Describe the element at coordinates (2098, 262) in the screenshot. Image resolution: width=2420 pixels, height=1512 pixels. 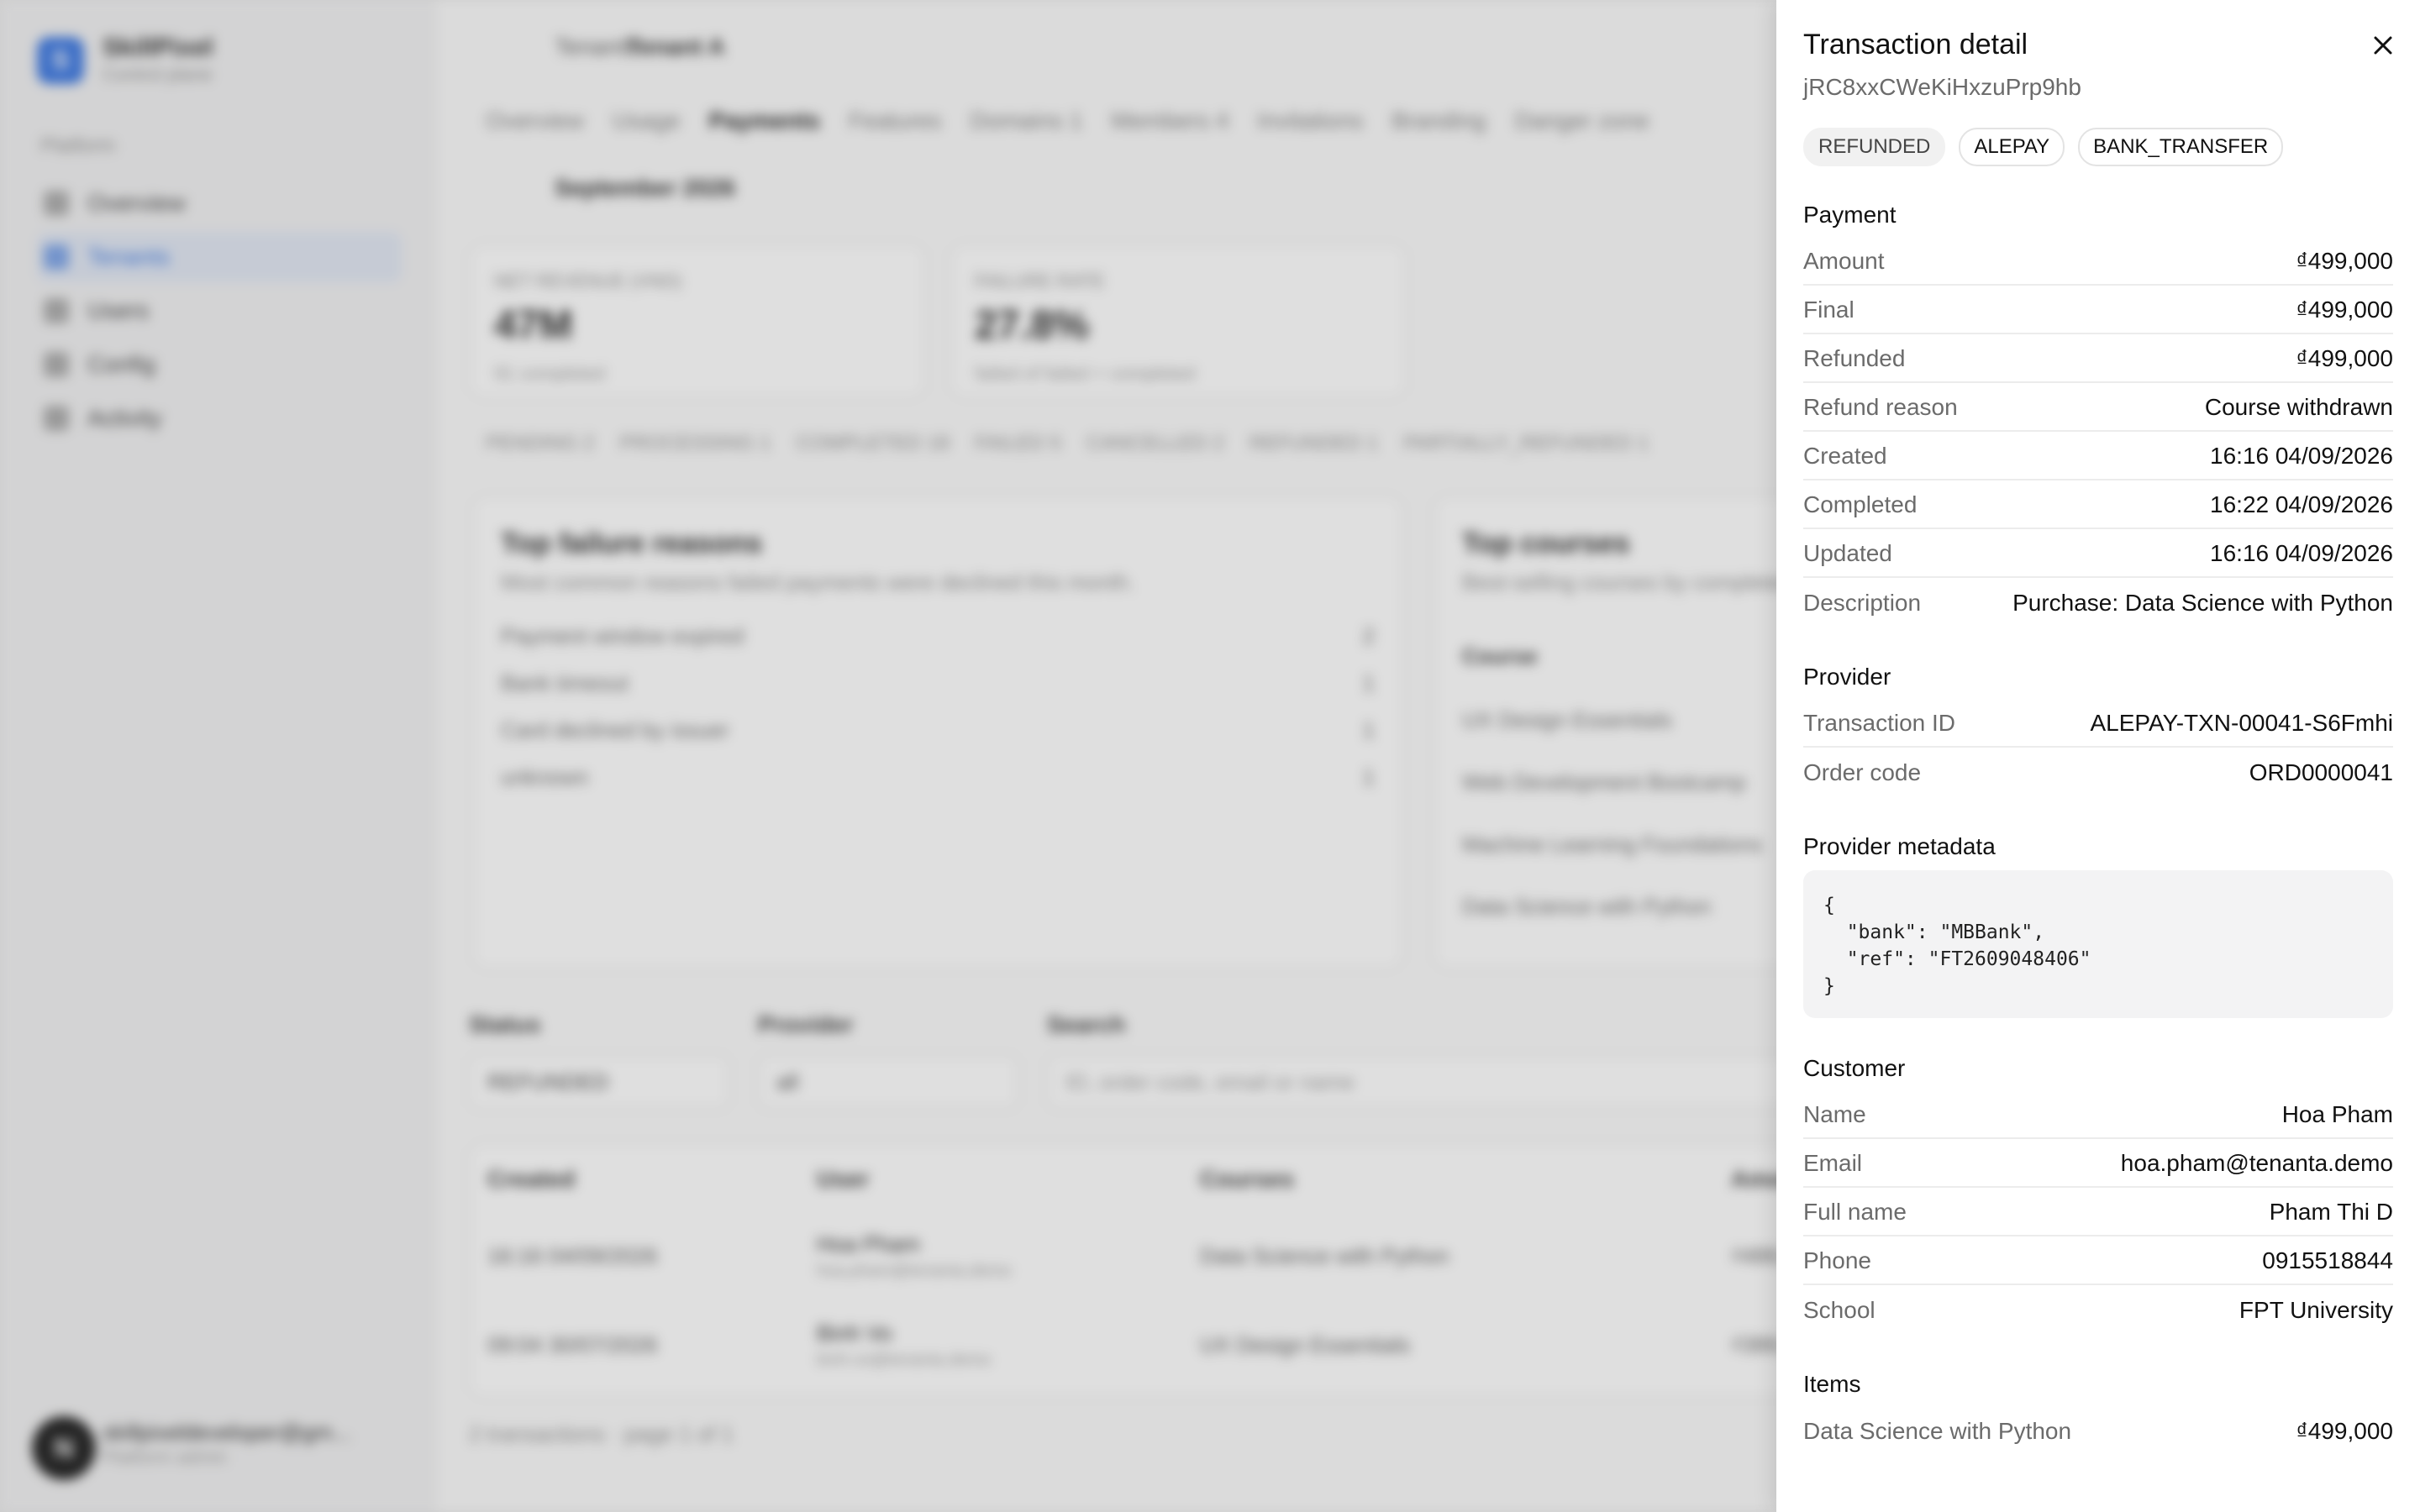
I see `payment-amount-row: Amount ₫499,000` at that location.